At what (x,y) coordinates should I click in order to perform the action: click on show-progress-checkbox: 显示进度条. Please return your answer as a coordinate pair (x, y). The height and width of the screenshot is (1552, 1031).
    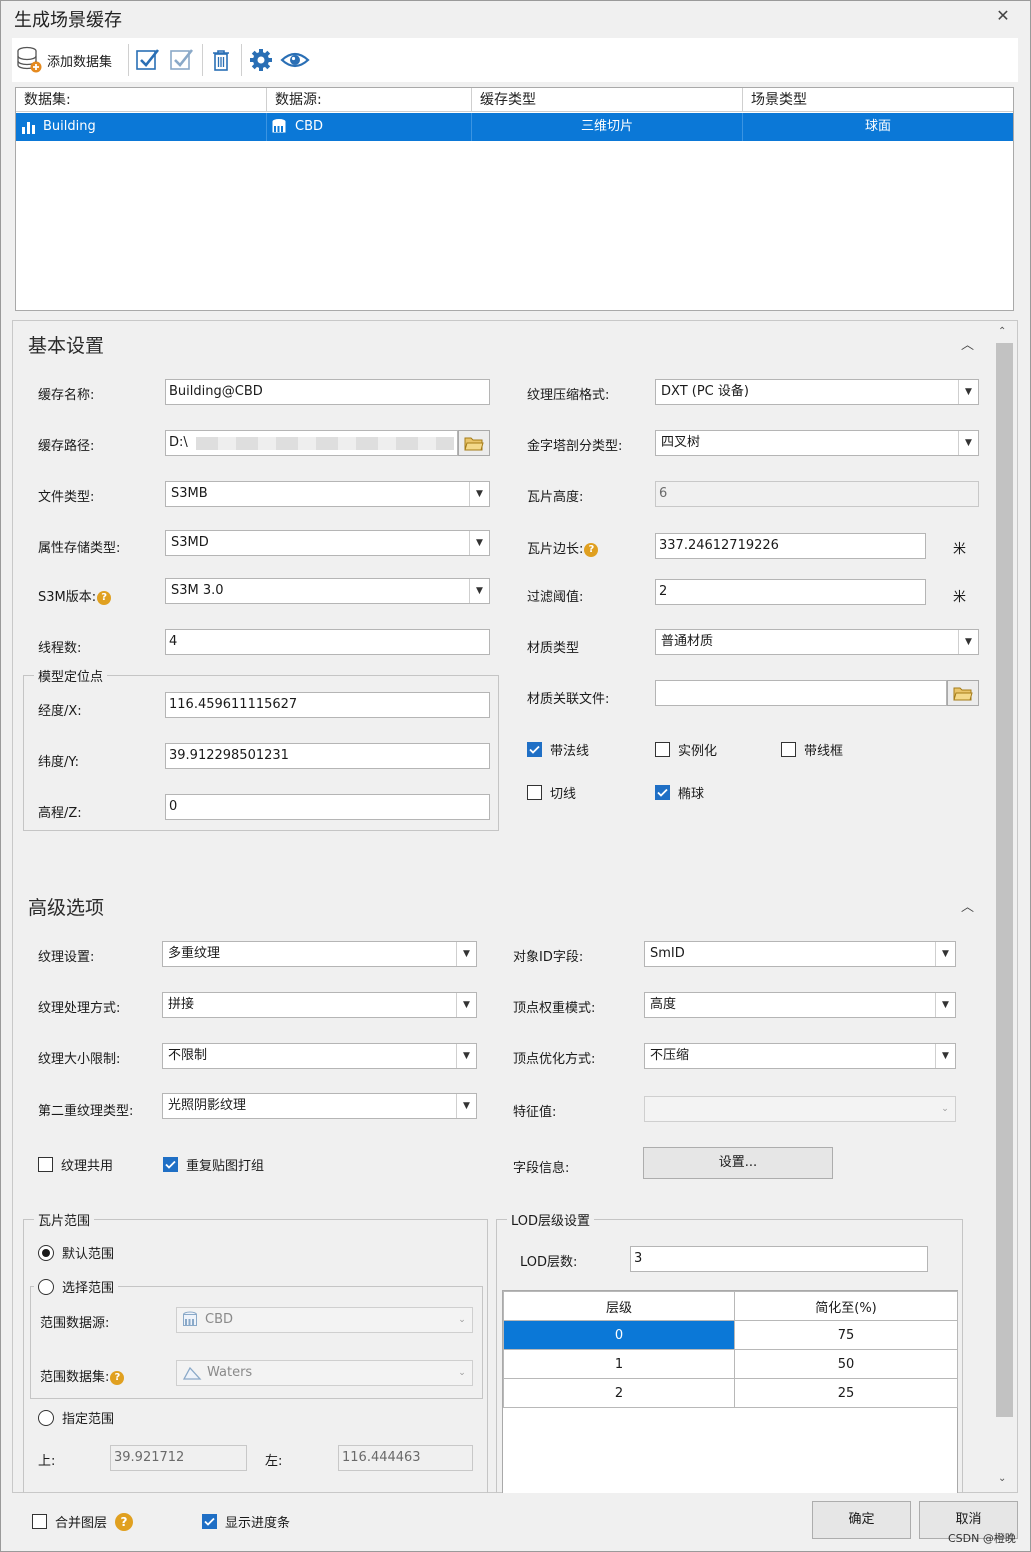
    Looking at the image, I should click on (246, 1521).